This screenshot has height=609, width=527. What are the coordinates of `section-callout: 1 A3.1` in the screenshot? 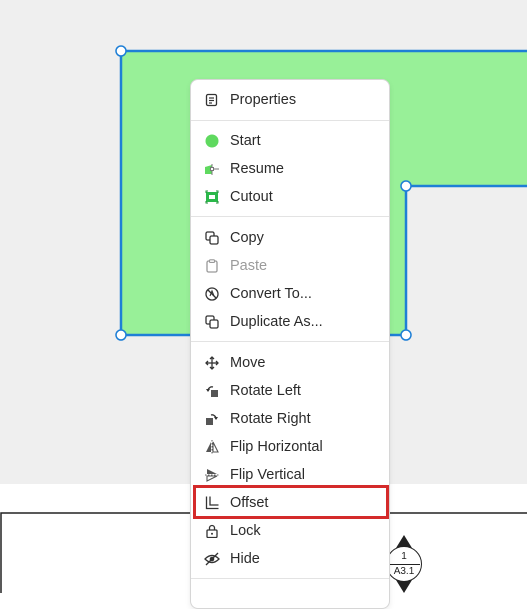 It's located at (404, 564).